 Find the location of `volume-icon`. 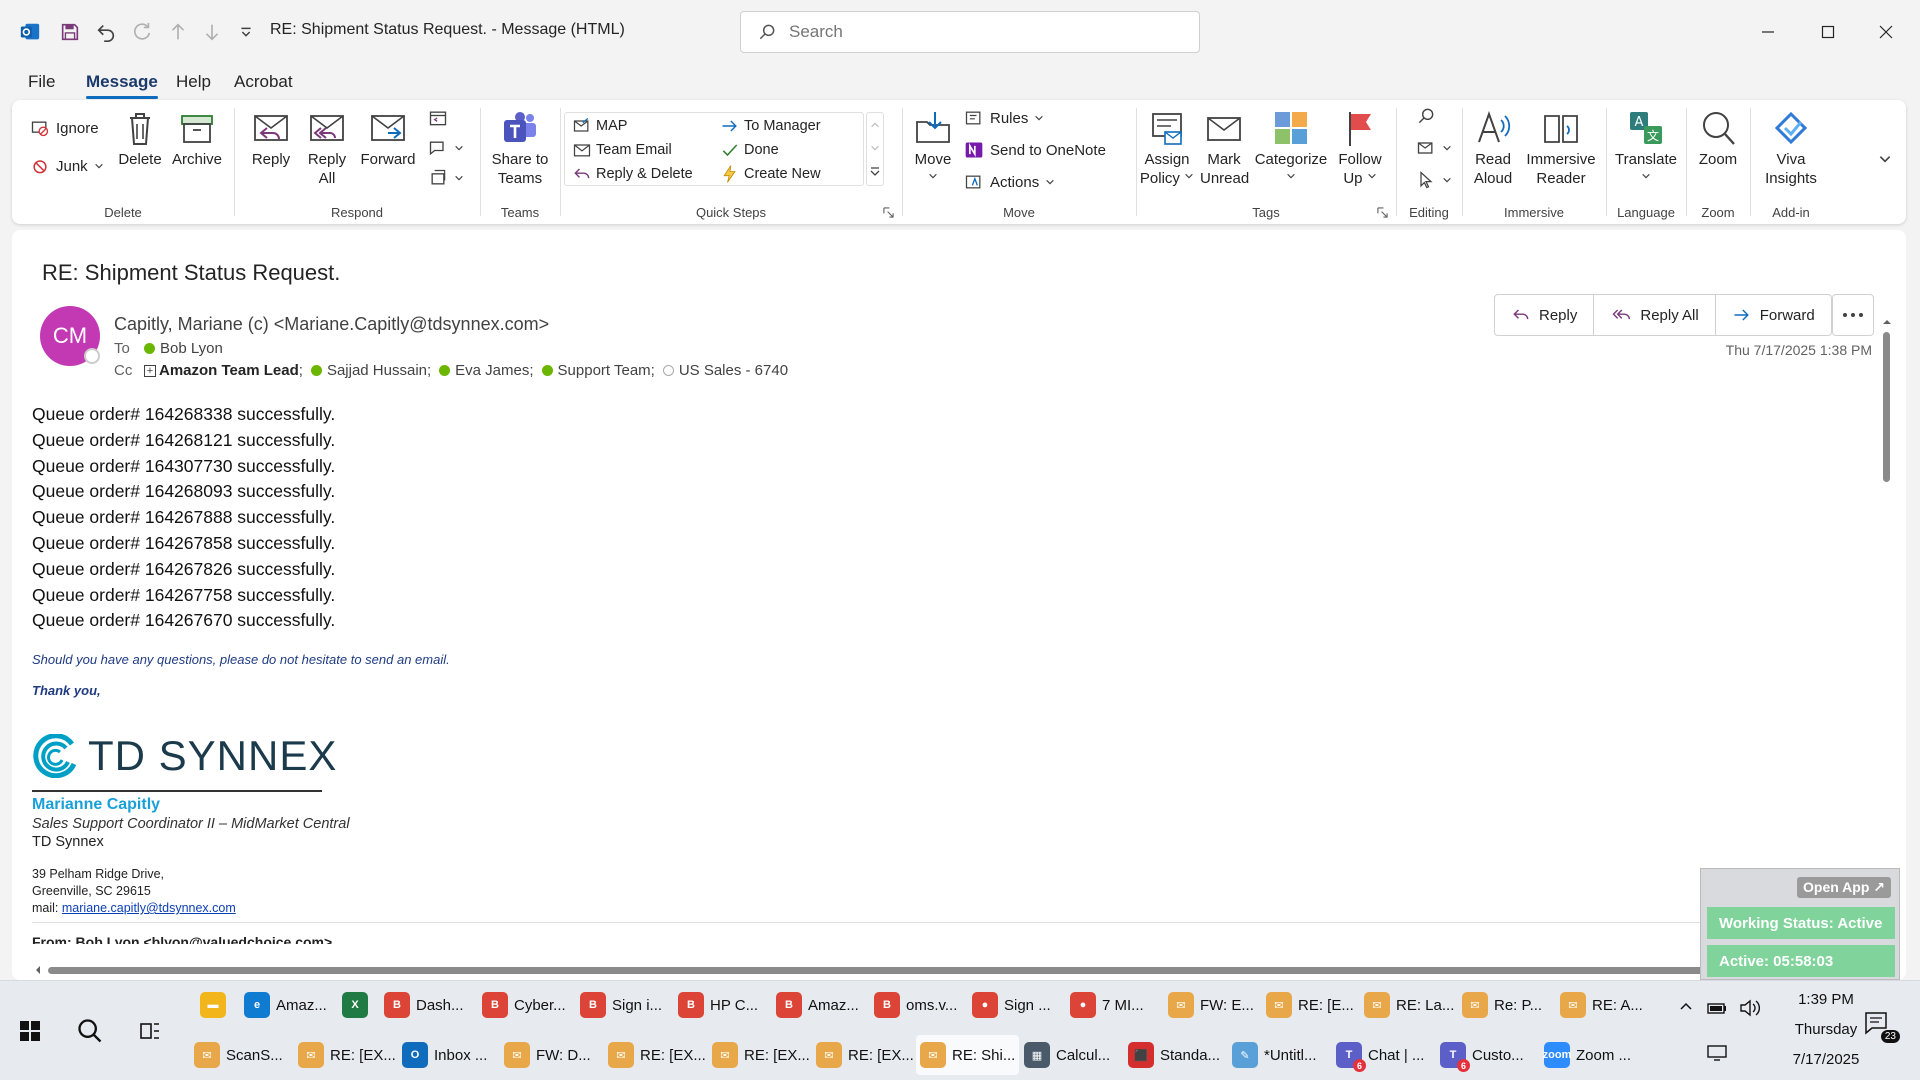

volume-icon is located at coordinates (1749, 1008).